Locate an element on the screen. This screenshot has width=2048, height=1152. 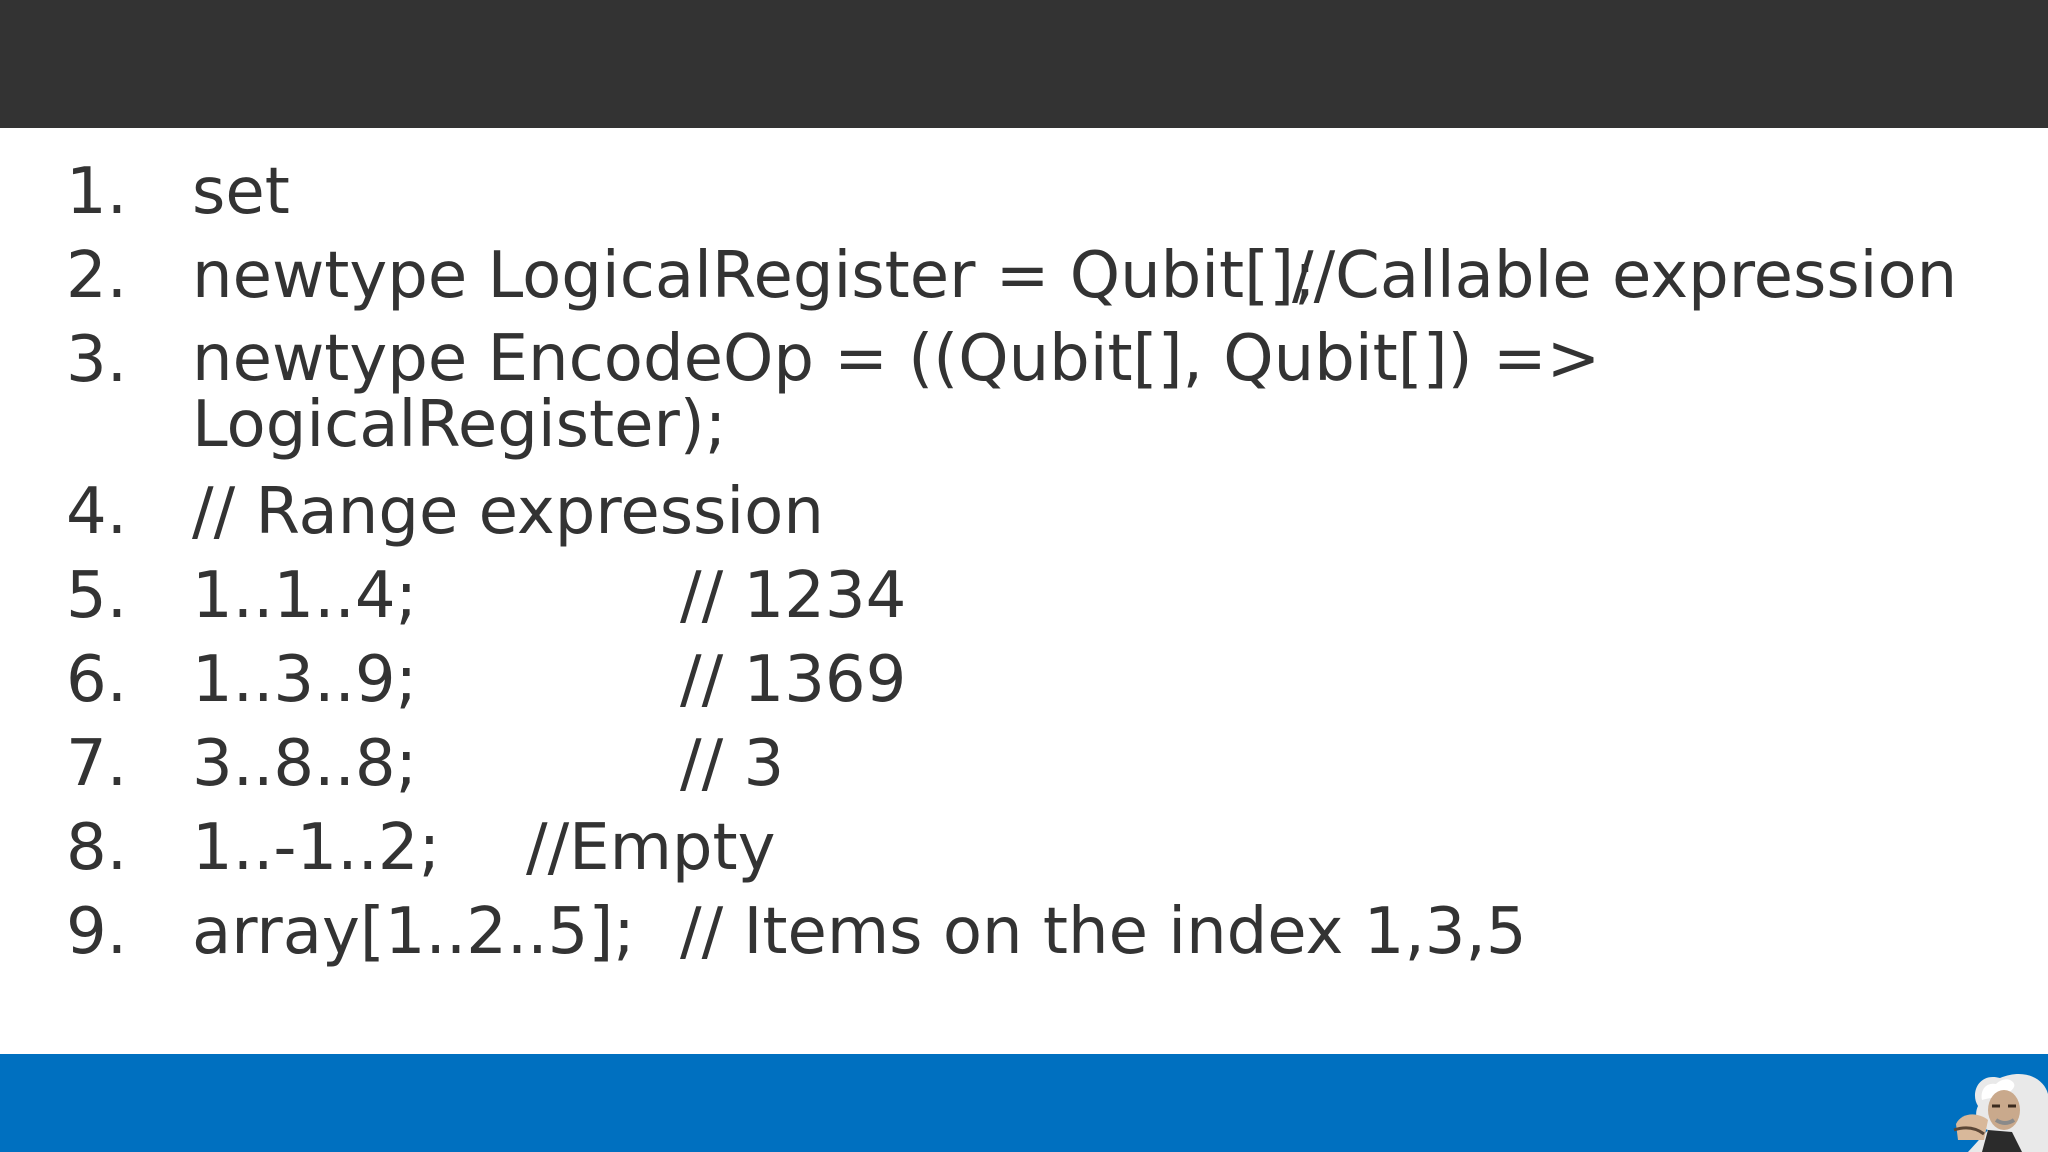
item-code: // Range expression is located at coordinates (508, 512).